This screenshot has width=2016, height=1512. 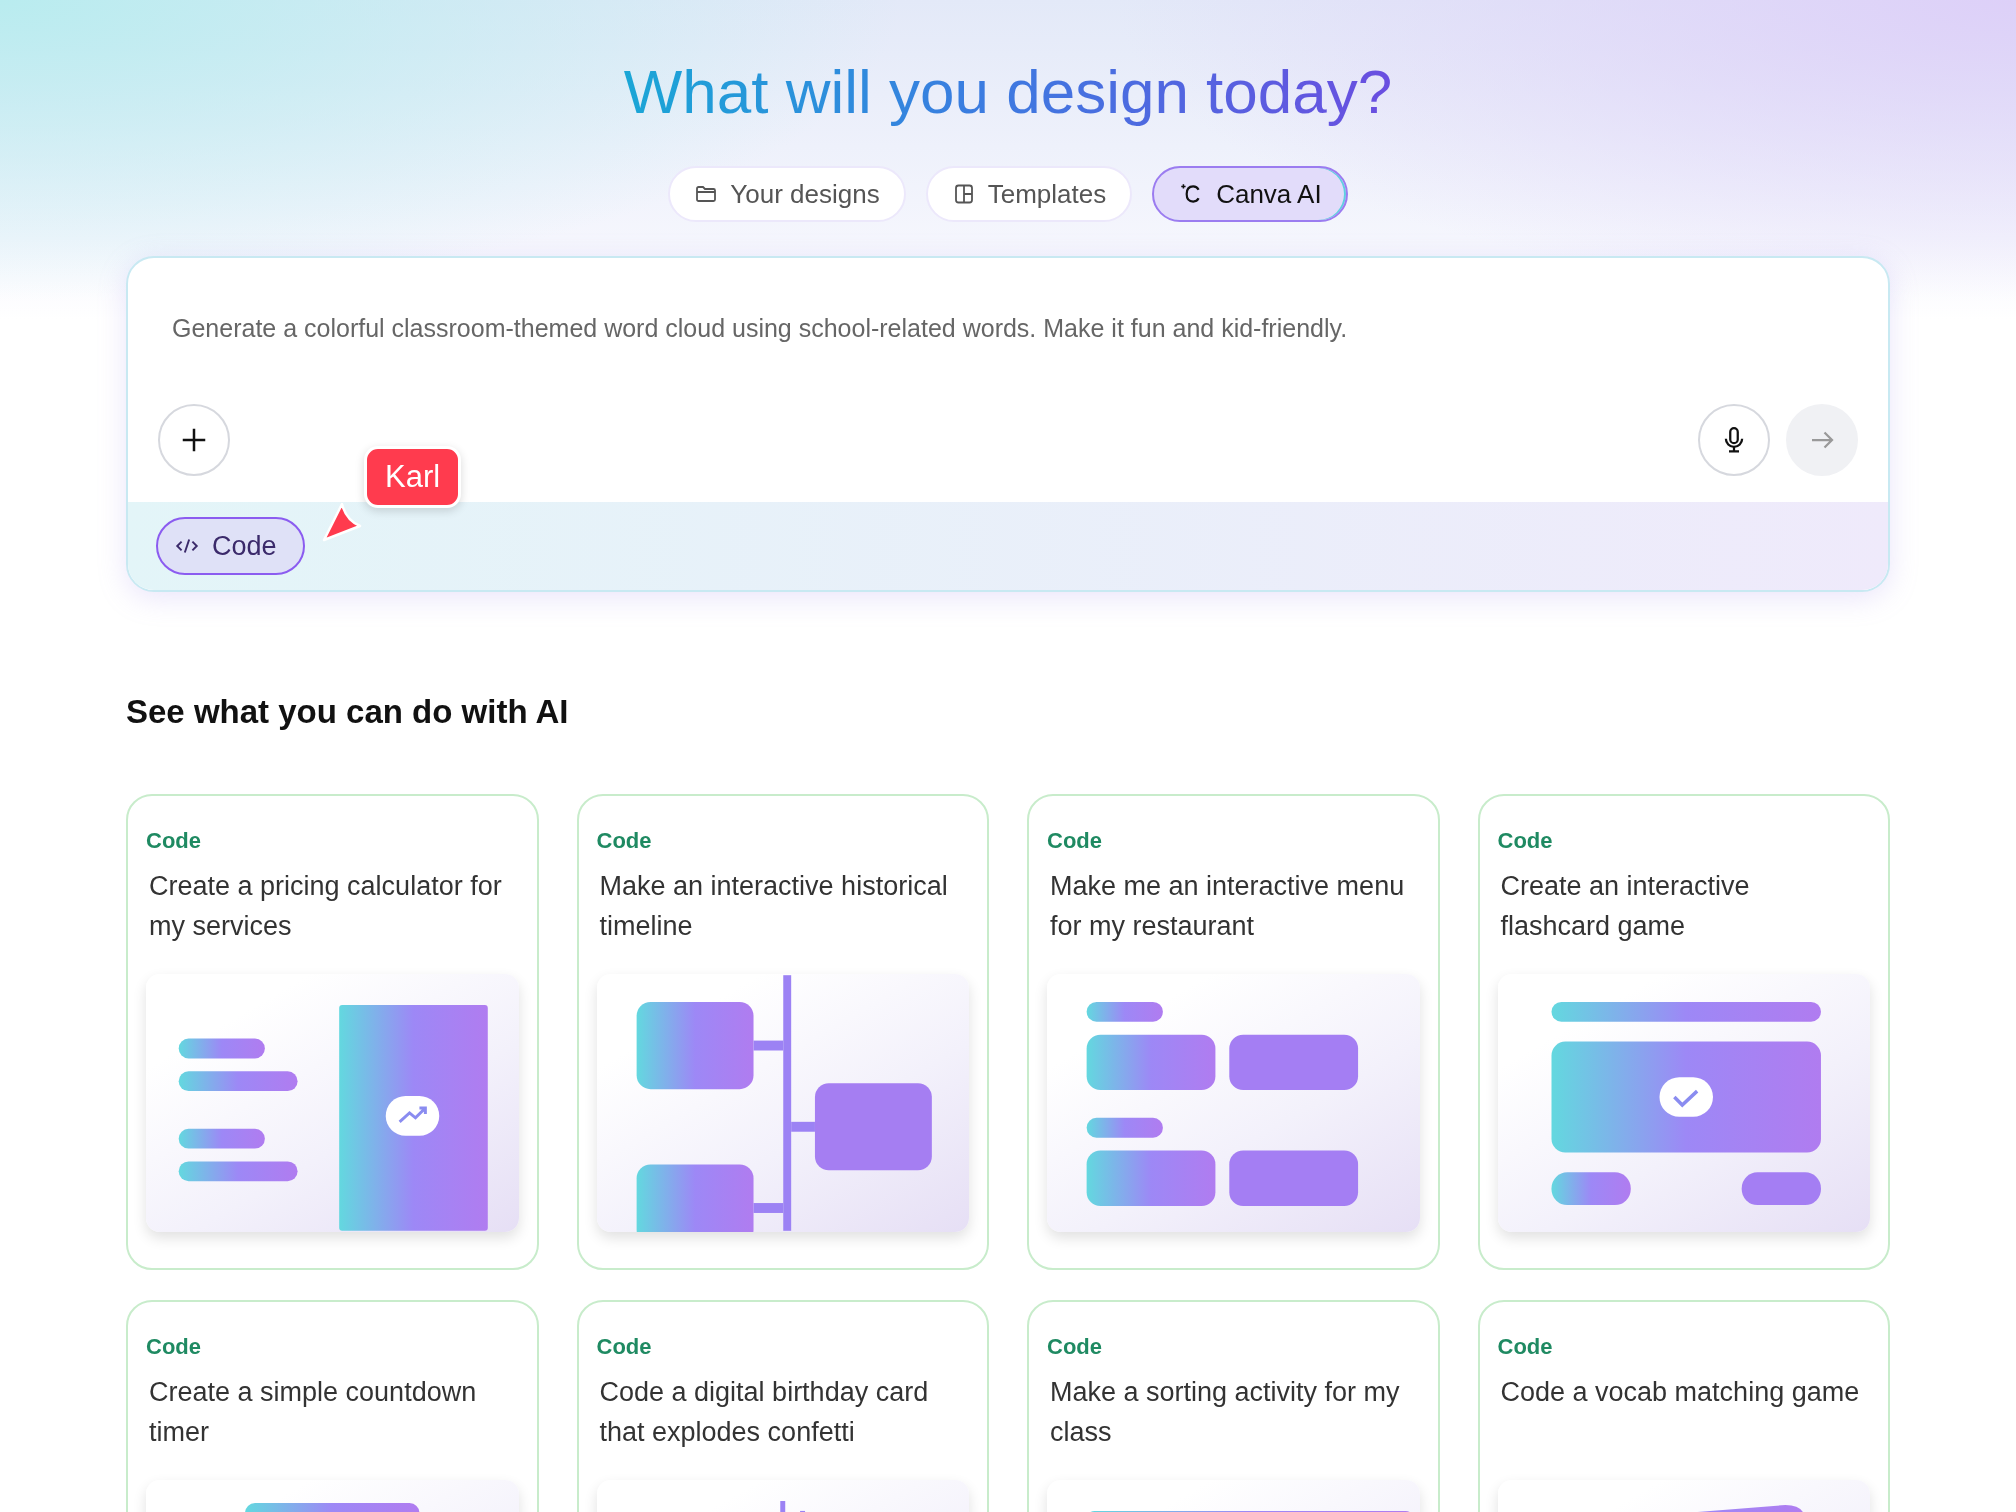 I want to click on section-heading: See what you can do with AI, so click(x=348, y=712).